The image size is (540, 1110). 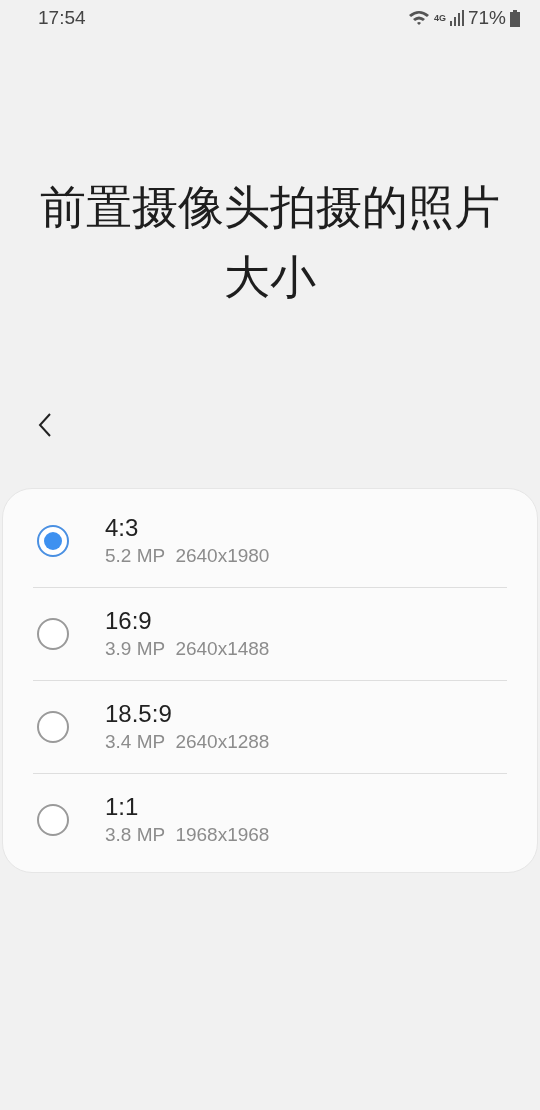 What do you see at coordinates (187, 556) in the screenshot?
I see `option-detail: 5.2 MP 2640x1980` at bounding box center [187, 556].